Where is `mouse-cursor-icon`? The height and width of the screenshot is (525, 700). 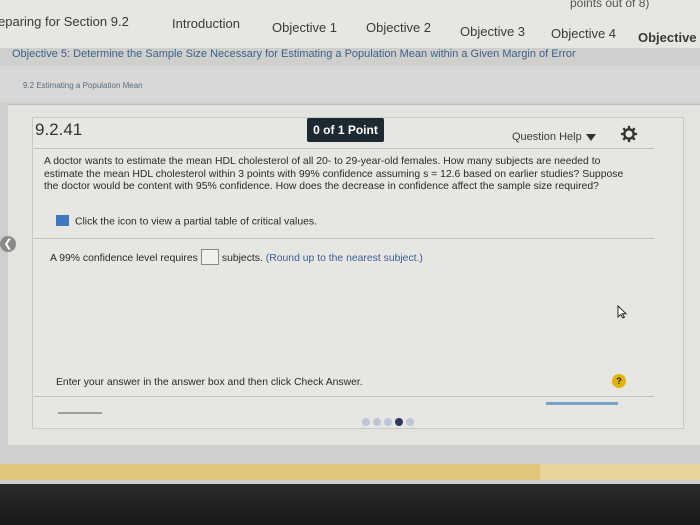 mouse-cursor-icon is located at coordinates (622, 312).